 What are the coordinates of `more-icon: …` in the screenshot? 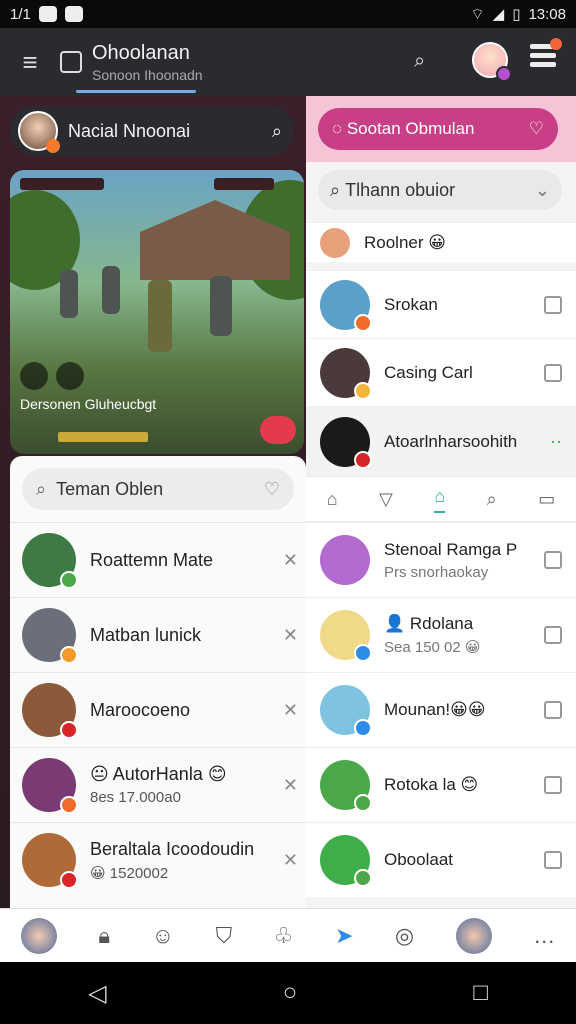 It's located at (544, 936).